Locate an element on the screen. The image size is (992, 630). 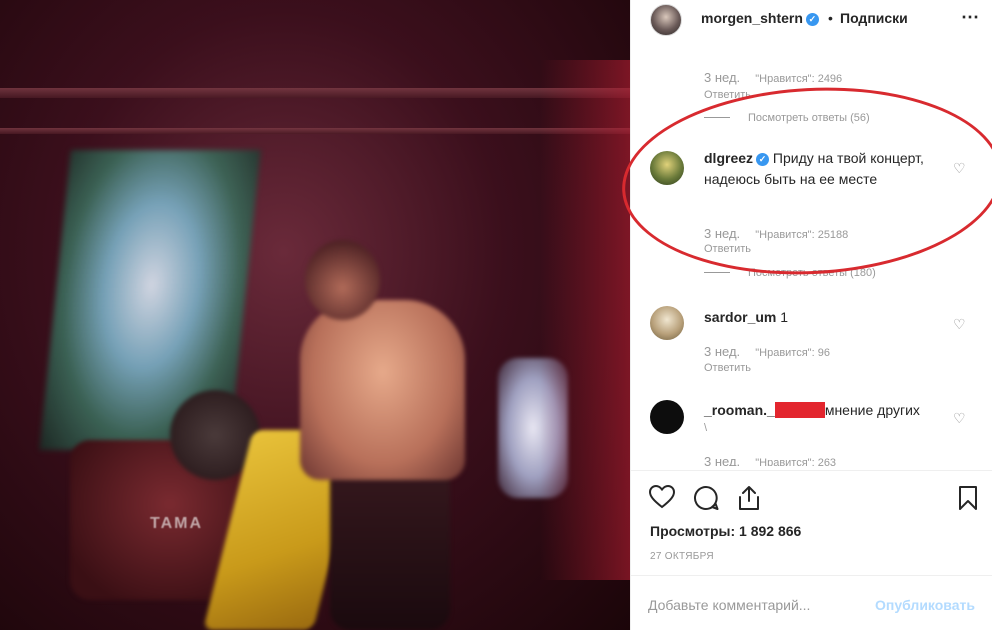
replies-line is located at coordinates (717, 272).